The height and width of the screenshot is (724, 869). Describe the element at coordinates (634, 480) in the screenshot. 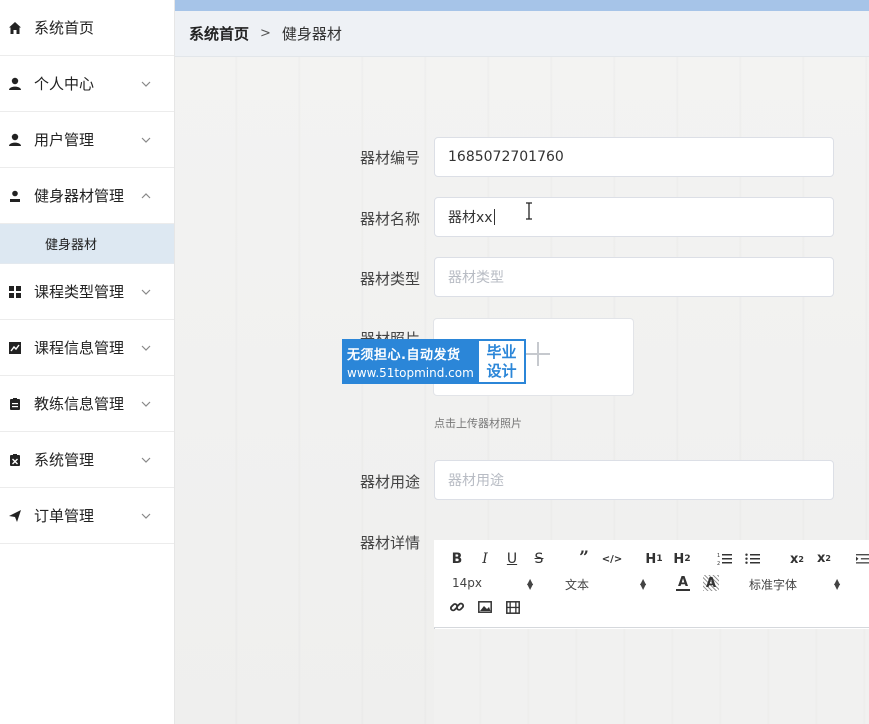

I see `usage-input: 器材用途` at that location.